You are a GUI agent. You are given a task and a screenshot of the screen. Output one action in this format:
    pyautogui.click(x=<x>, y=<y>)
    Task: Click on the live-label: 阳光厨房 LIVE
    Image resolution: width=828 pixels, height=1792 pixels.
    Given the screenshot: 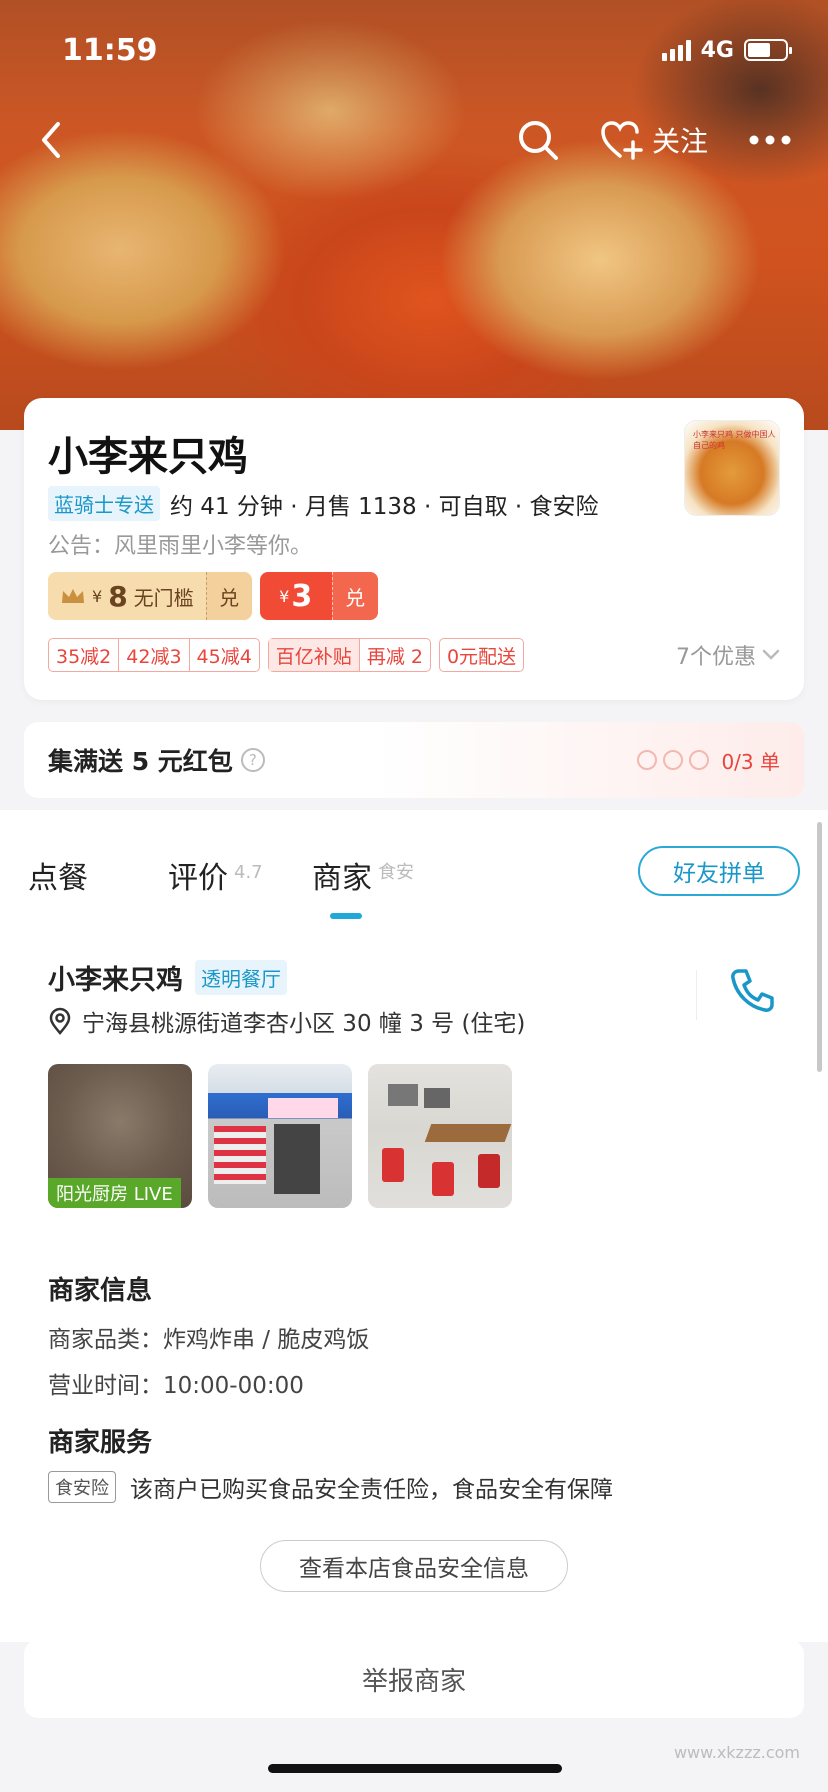 What is the action you would take?
    pyautogui.click(x=114, y=1193)
    